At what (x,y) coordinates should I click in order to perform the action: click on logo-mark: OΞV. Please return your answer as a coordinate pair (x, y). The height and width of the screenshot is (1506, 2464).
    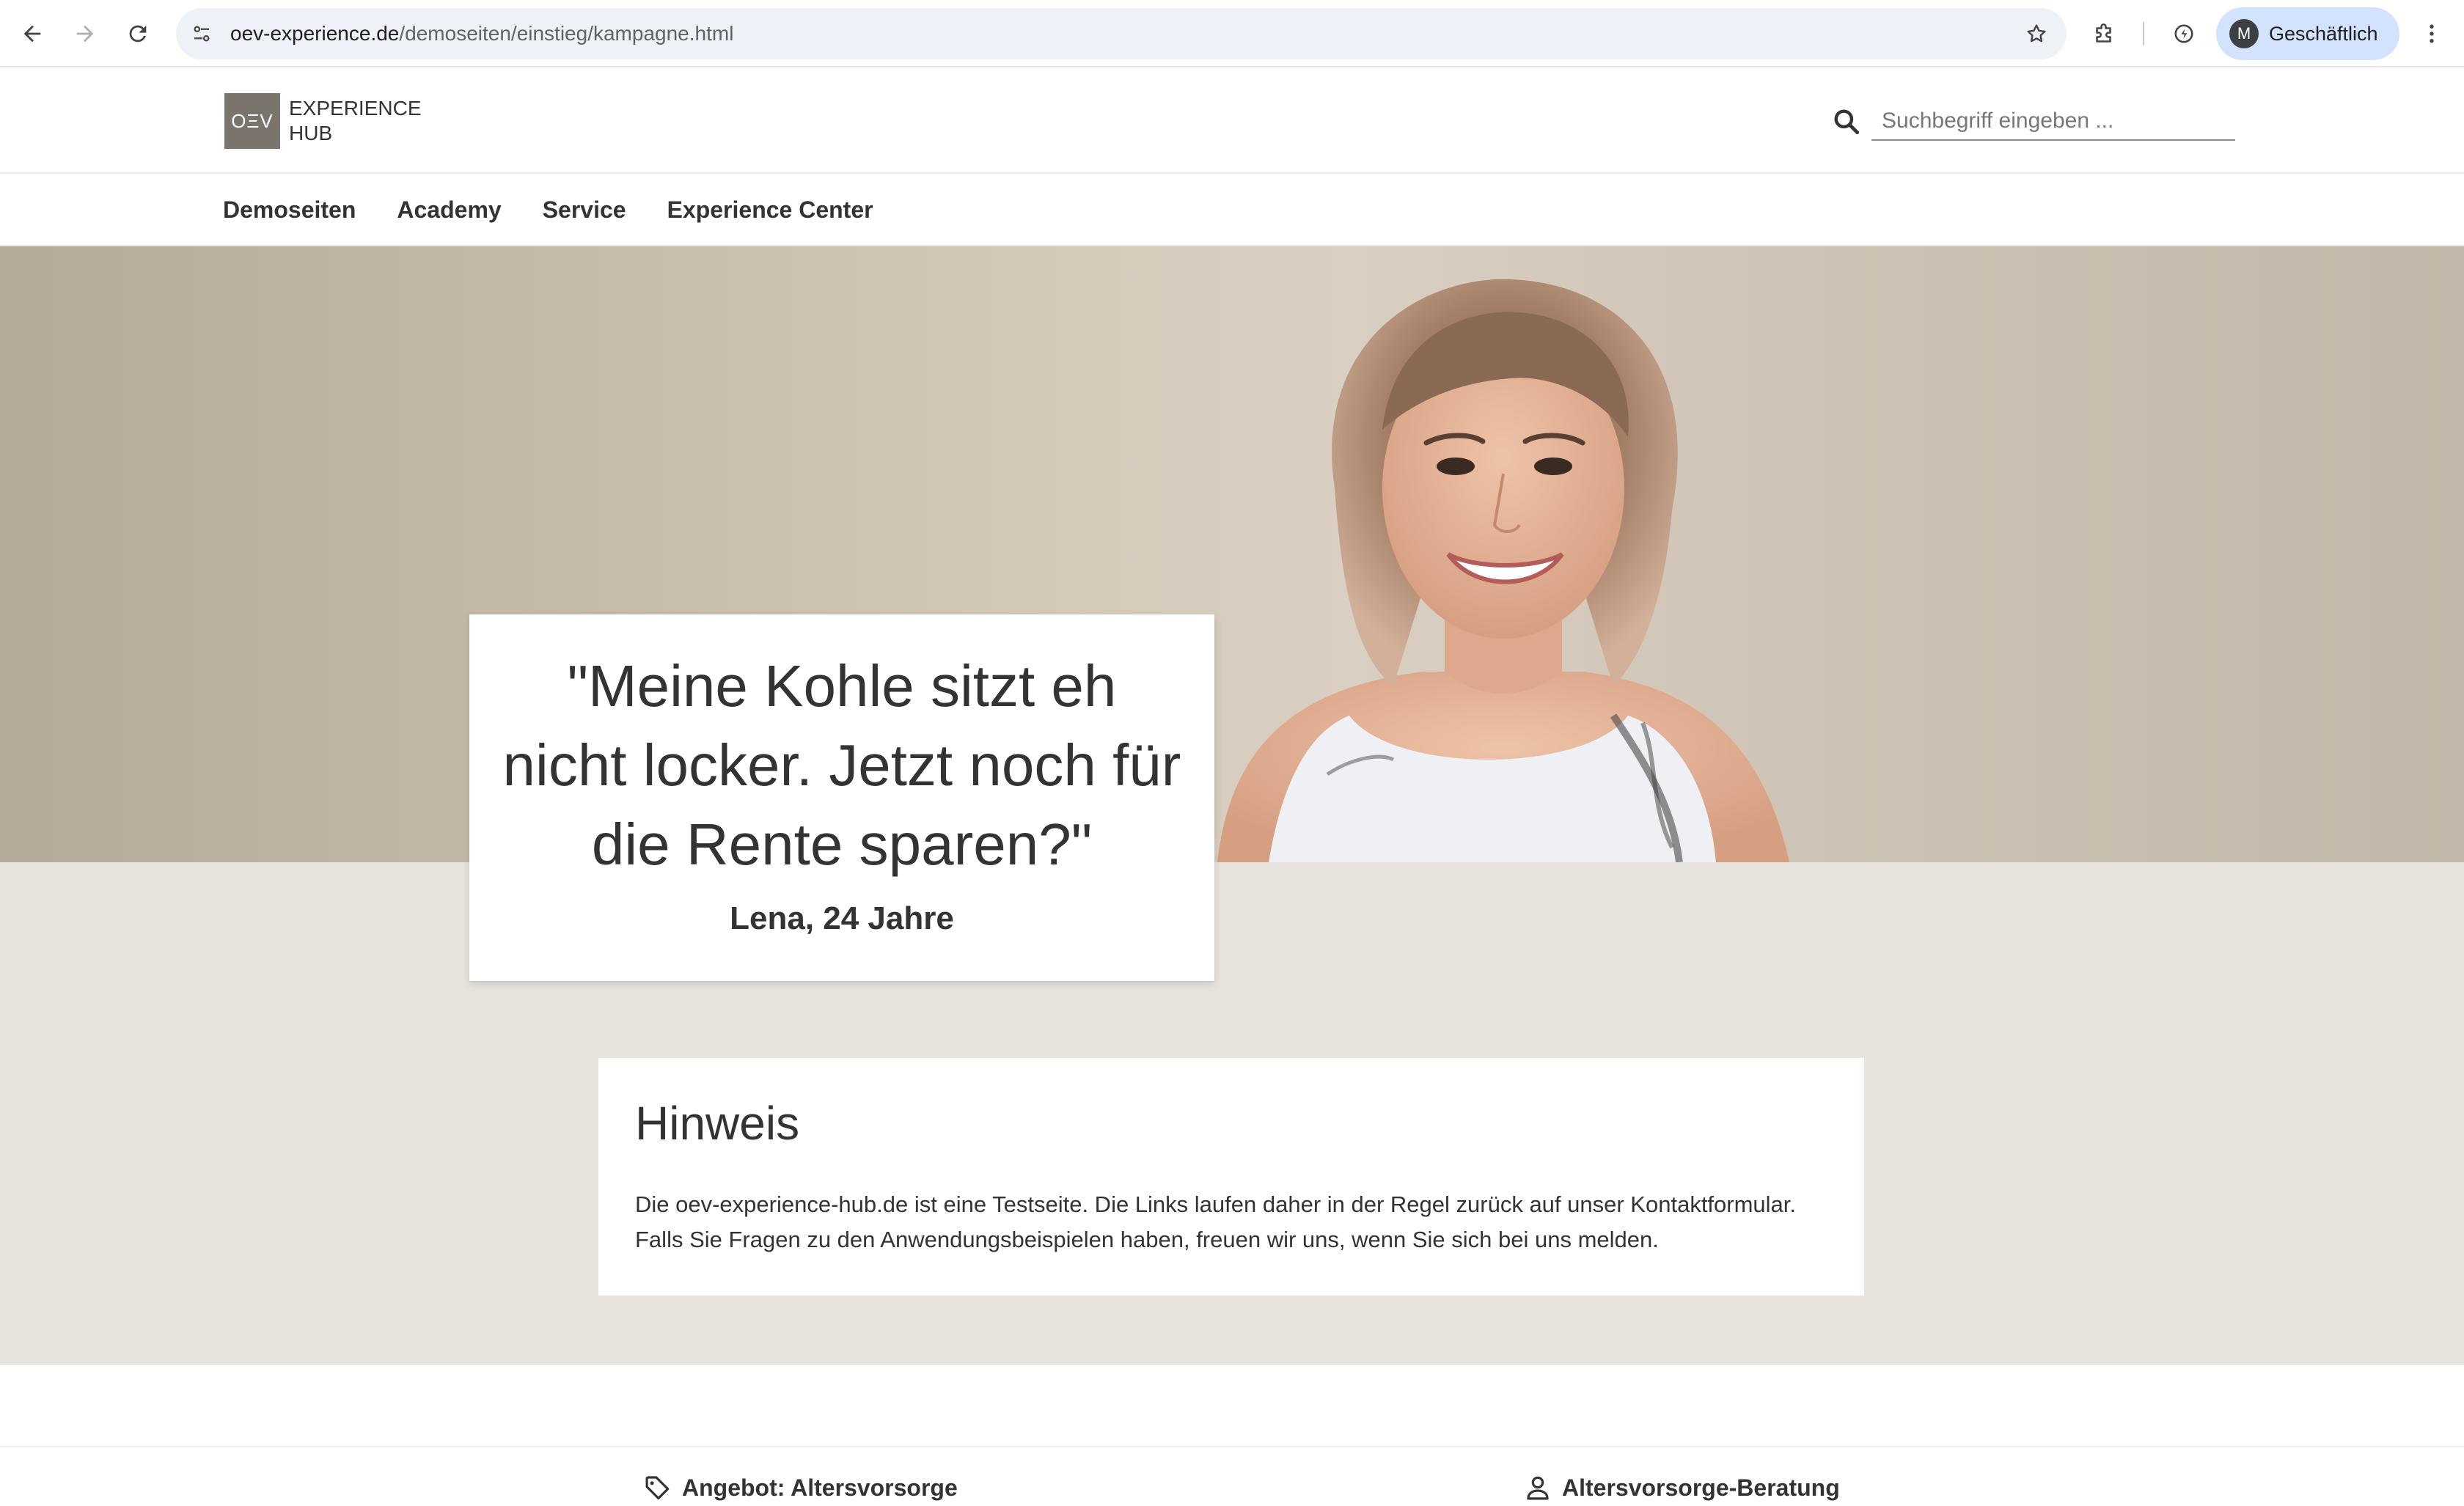
    Looking at the image, I should click on (252, 121).